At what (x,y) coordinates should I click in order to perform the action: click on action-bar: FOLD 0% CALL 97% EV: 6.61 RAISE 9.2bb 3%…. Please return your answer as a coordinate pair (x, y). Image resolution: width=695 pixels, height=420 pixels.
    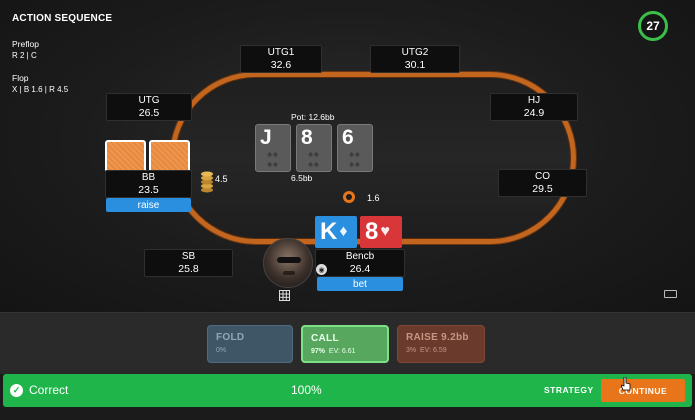
    Looking at the image, I should click on (347, 343).